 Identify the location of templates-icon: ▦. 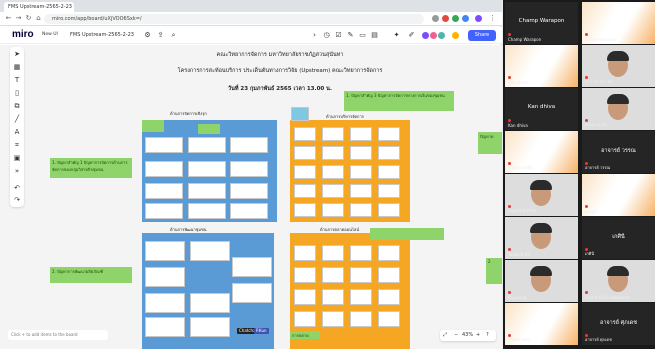
(17, 67).